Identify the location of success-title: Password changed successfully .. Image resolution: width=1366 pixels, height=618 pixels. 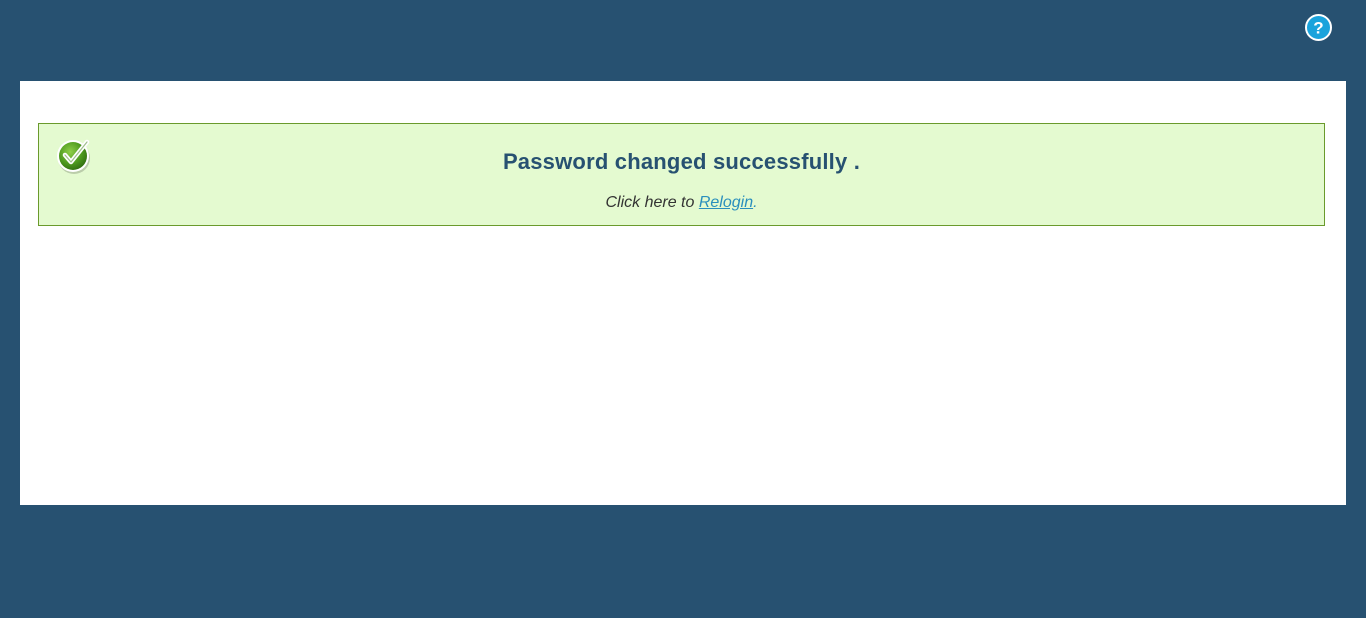
(681, 161).